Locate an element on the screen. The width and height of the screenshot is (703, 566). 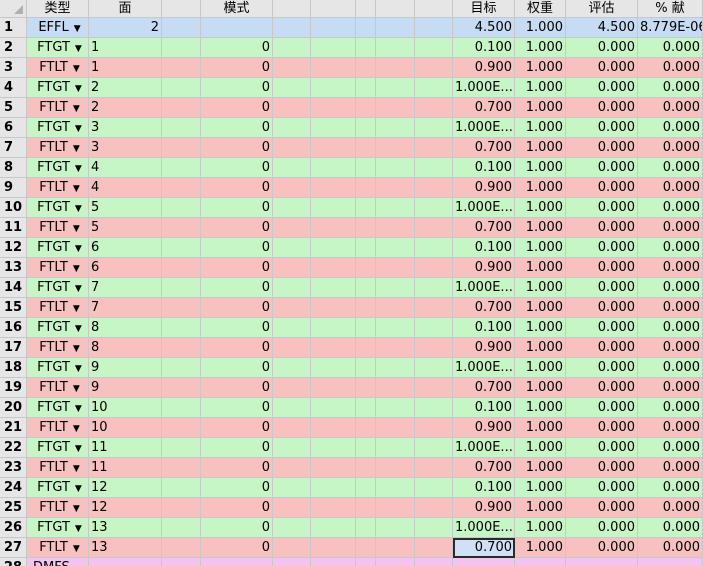
col-header-target: 目标 is located at coordinates (484, 9).